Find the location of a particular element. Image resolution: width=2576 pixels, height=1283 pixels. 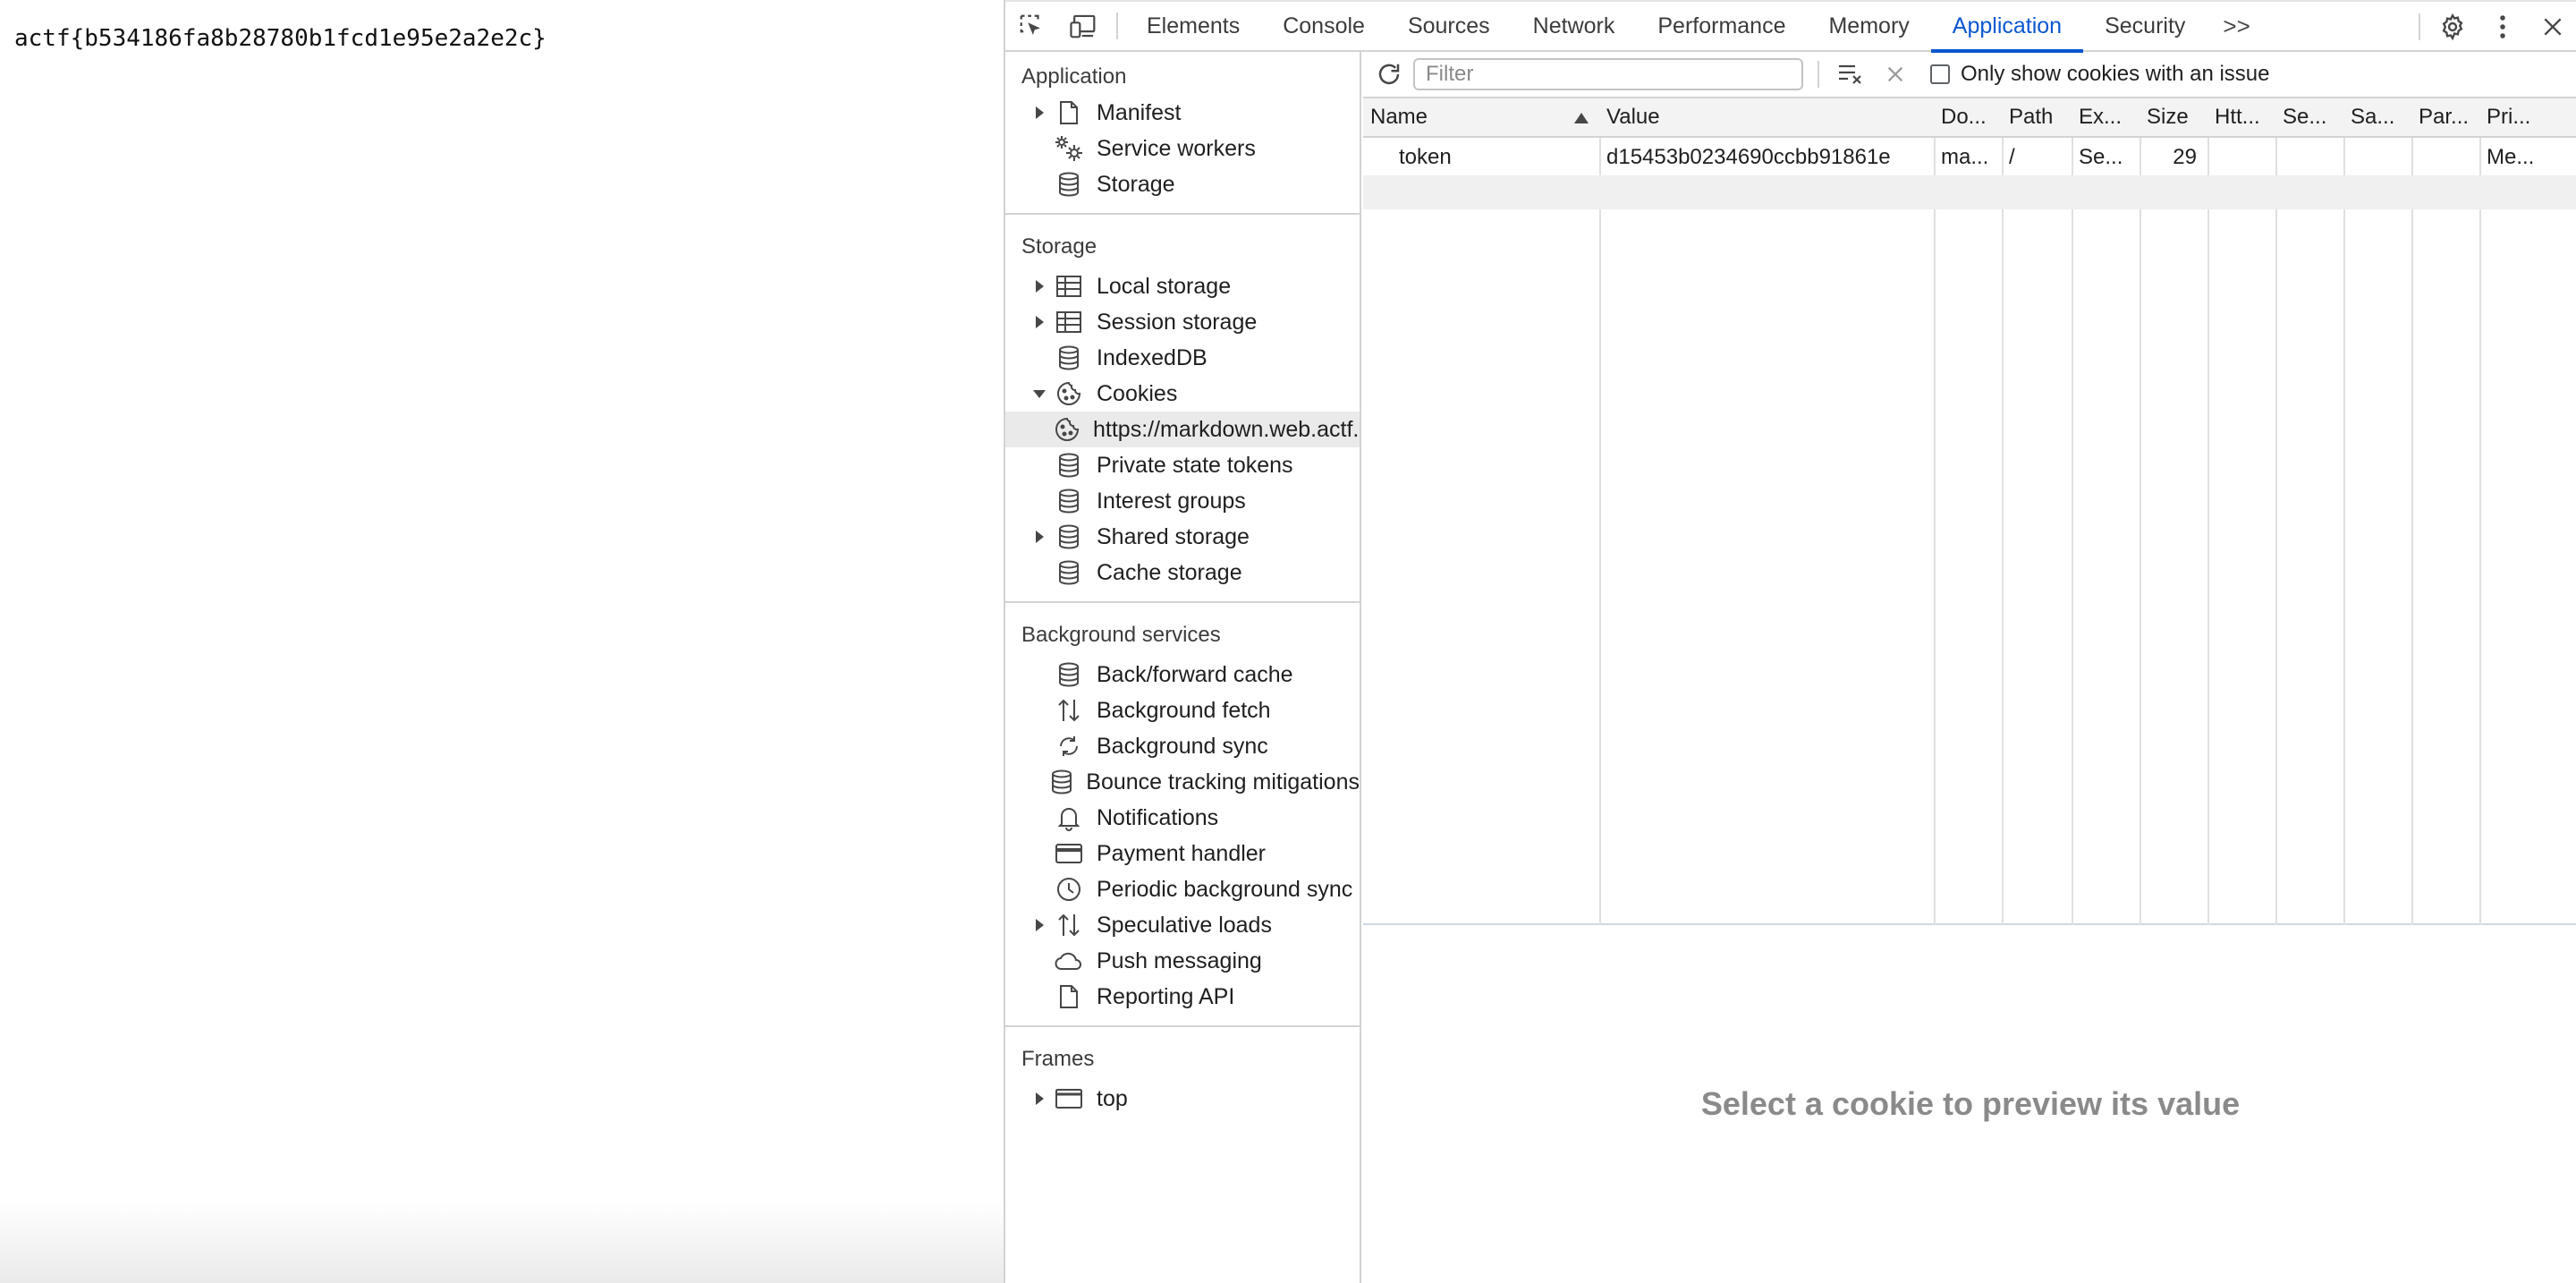

tab-console: Console is located at coordinates (1323, 26).